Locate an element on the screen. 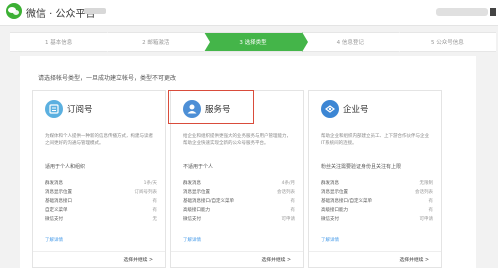  registration-steps: 1 基本信息 2 邮箱激活 3 选择类型 4 信息登记 5 公众号信息 is located at coordinates (253, 42).